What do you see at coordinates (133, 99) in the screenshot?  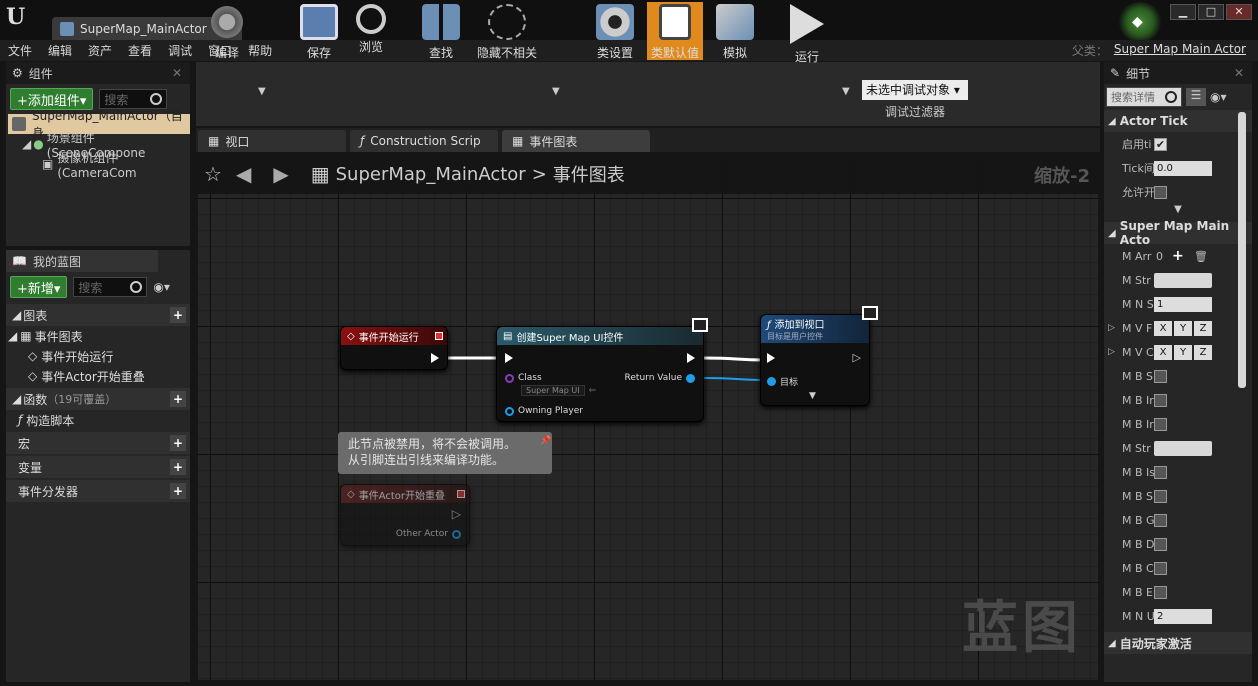 I see `components-search-input: 搜索` at bounding box center [133, 99].